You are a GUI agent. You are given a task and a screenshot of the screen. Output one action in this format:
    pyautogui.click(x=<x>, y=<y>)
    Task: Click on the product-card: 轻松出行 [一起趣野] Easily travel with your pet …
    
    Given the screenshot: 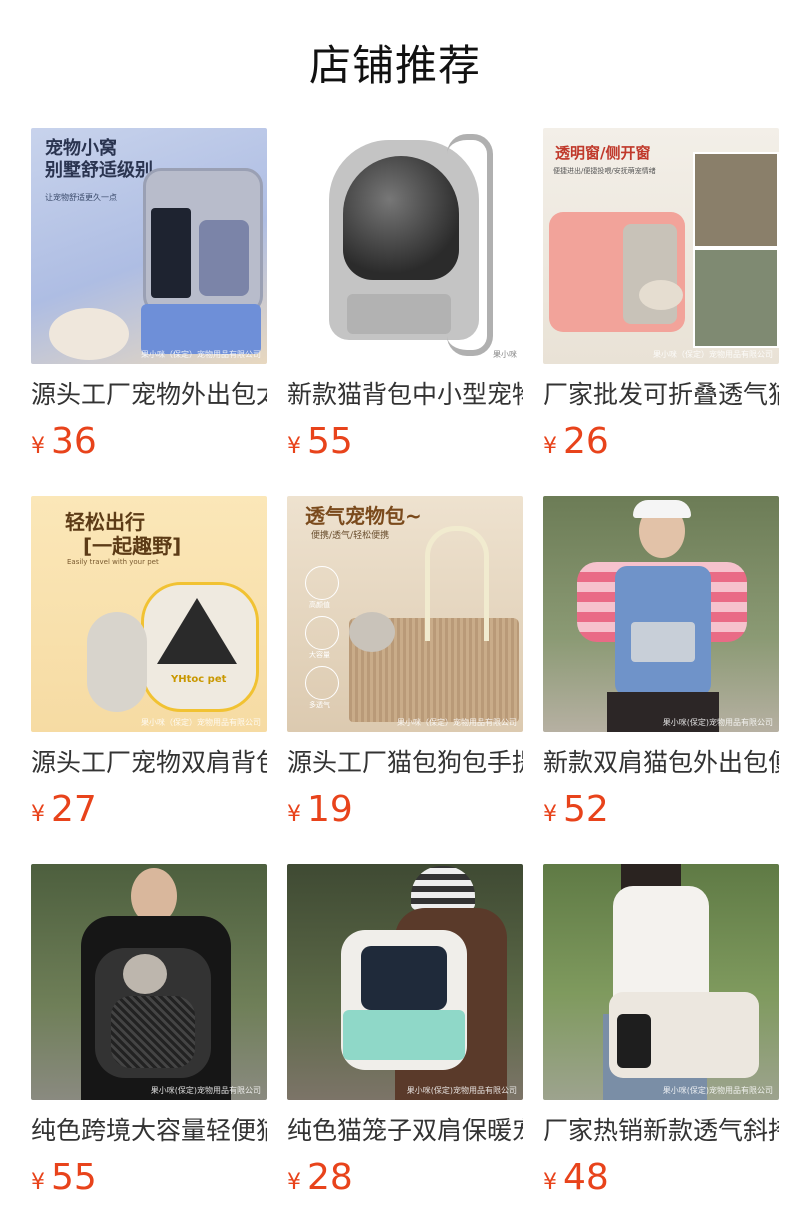 What is the action you would take?
    pyautogui.click(x=149, y=664)
    